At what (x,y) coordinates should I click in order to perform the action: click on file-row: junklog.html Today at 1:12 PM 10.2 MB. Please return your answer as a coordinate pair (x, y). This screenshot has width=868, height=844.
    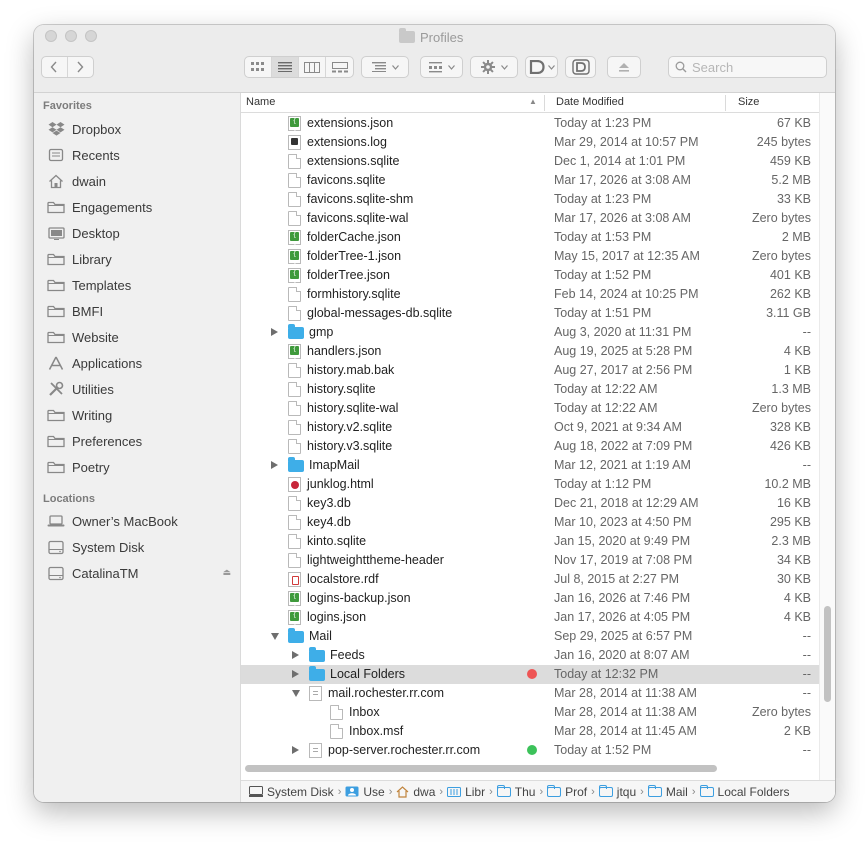
    Looking at the image, I should click on (530, 484).